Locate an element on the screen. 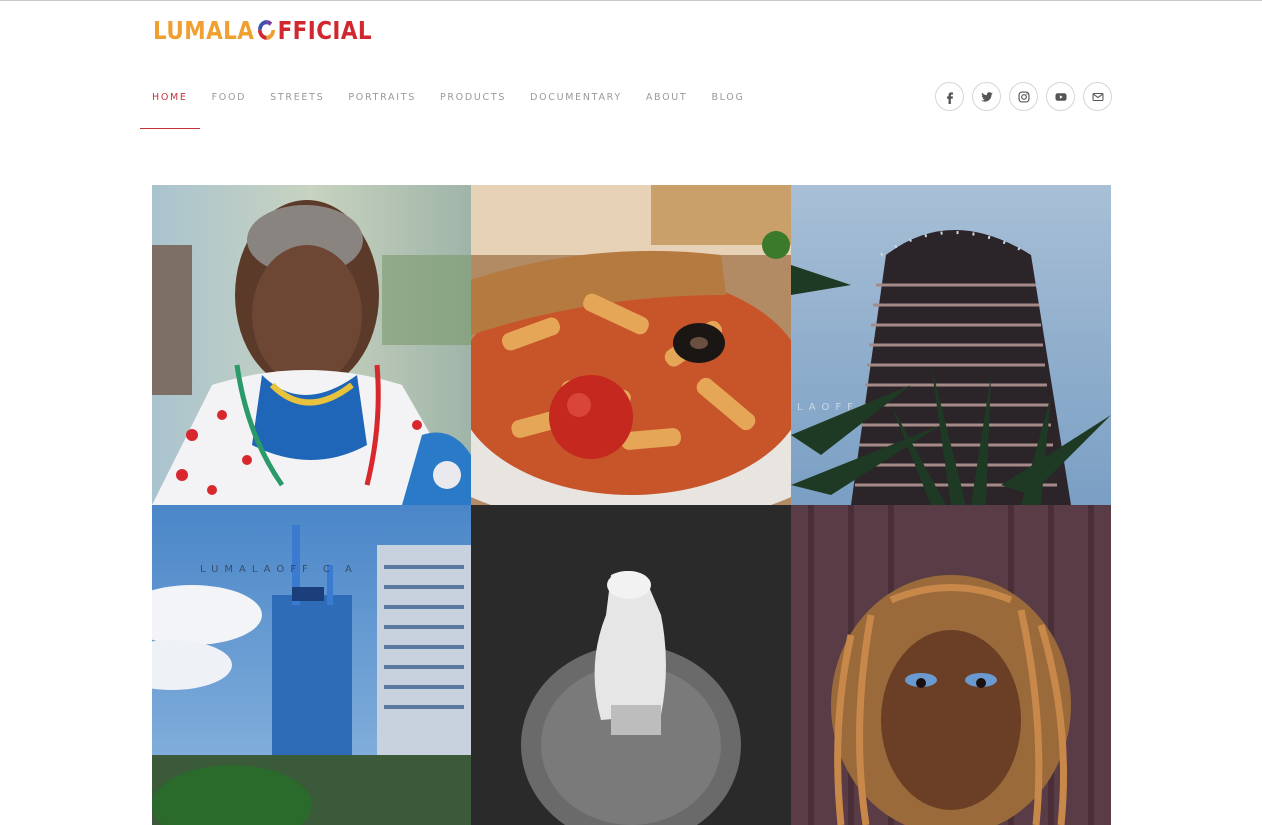  gallery-tile-portrait-woman is located at coordinates (951, 665).